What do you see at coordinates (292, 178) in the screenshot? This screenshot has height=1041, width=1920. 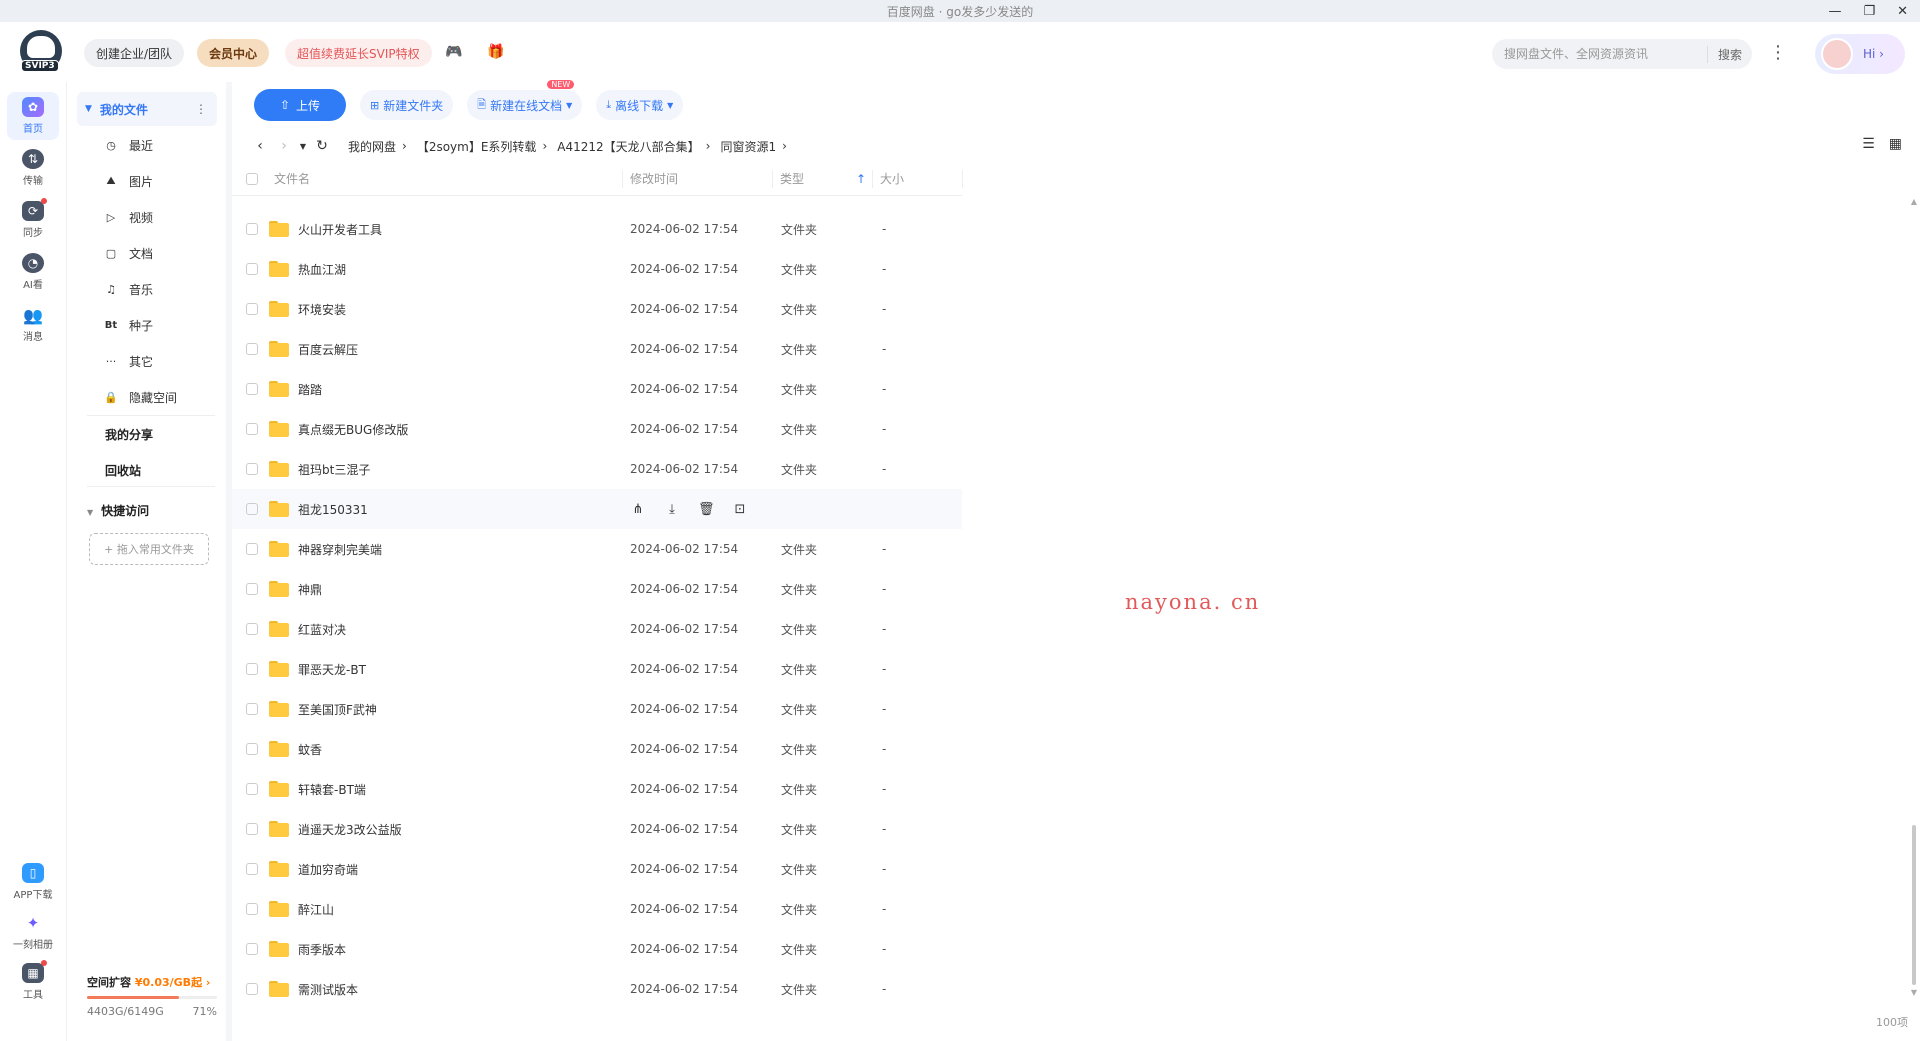 I see `column-name: 文件名` at bounding box center [292, 178].